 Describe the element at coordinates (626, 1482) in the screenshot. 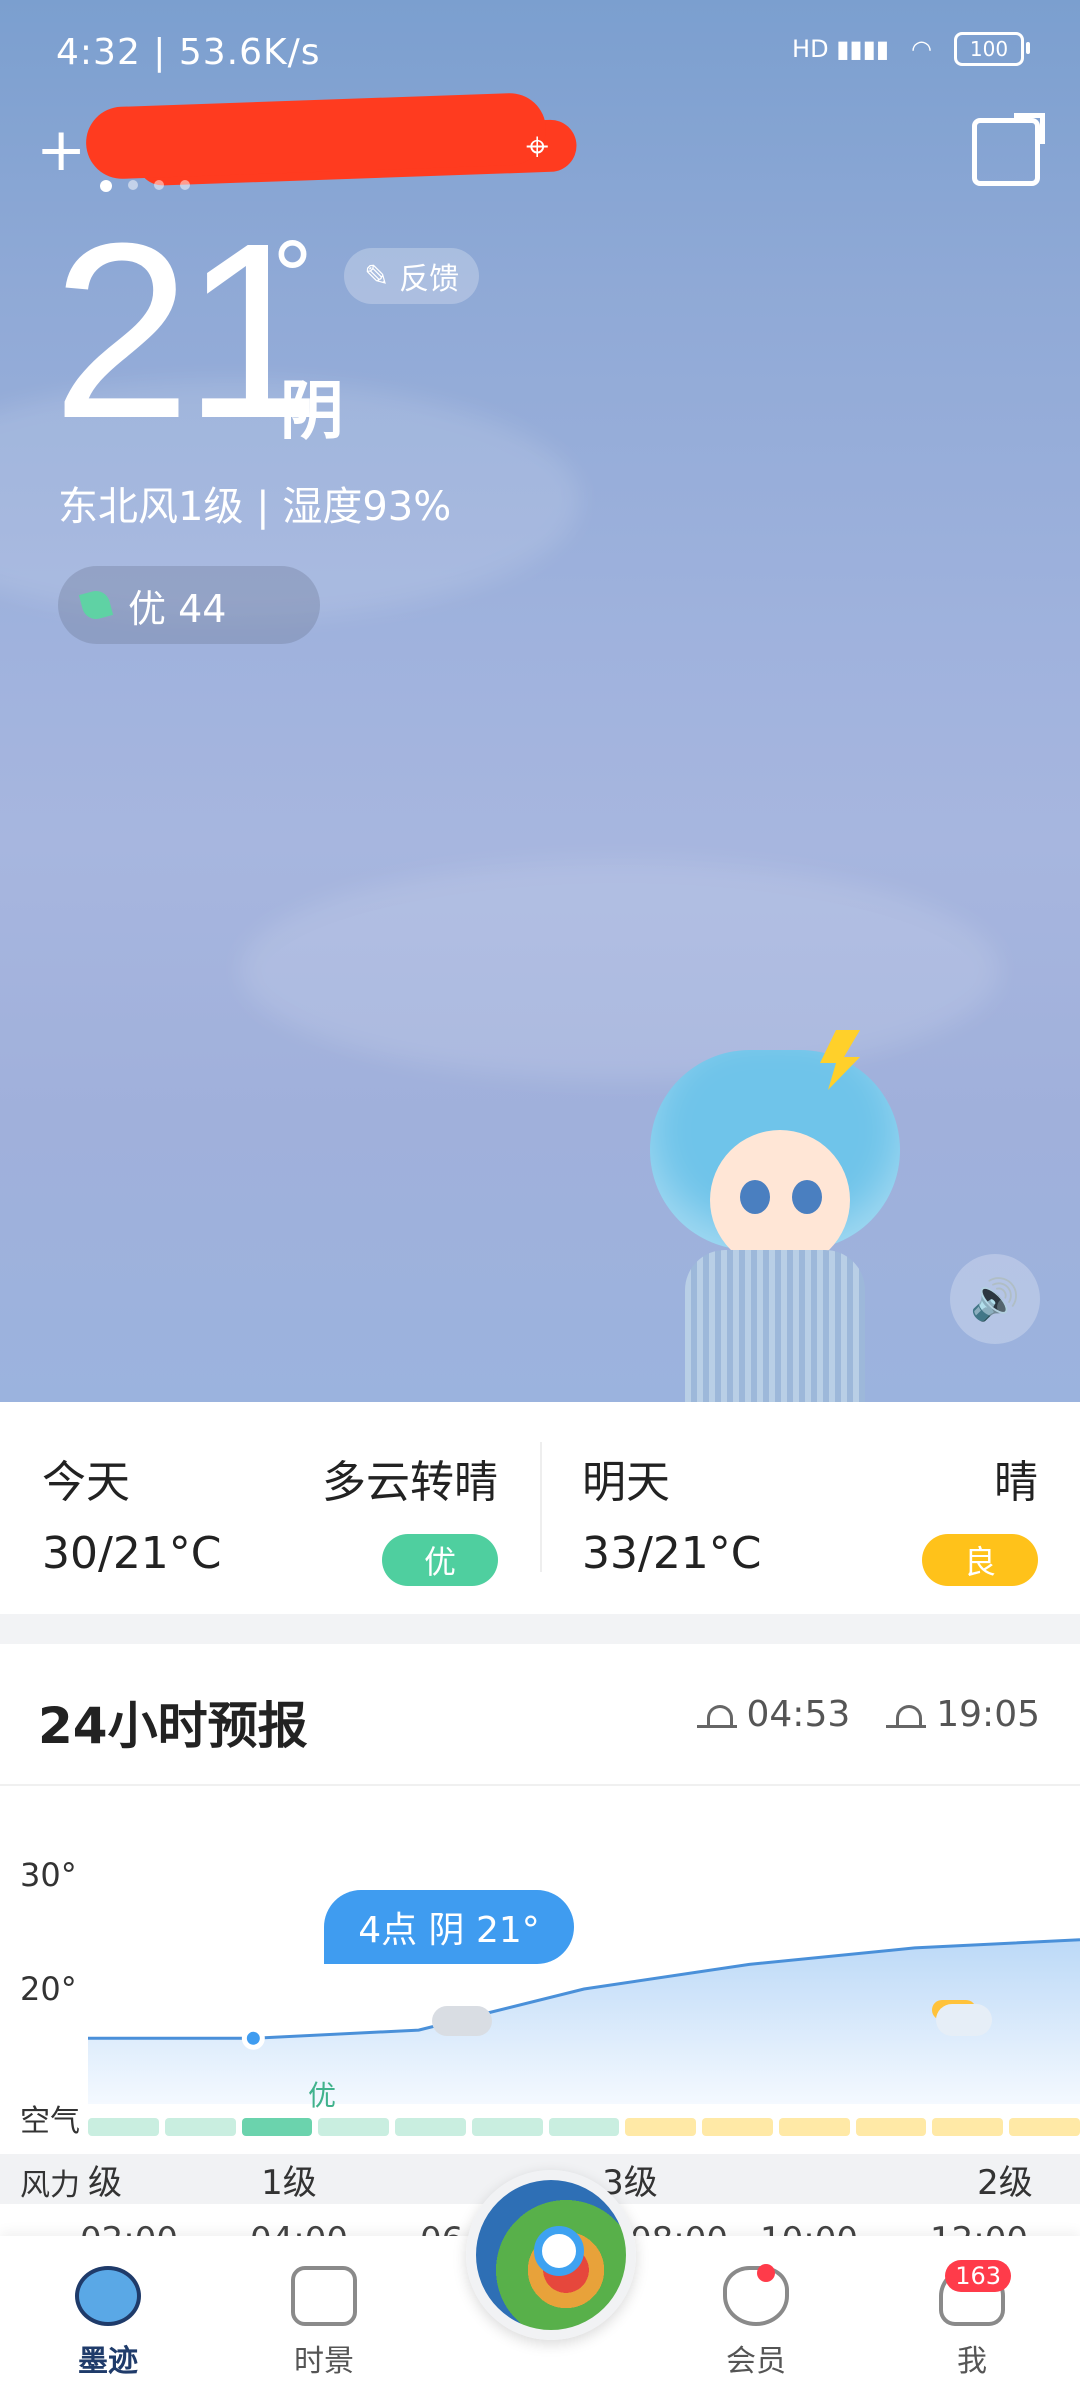

I see `tomorrow-label: 明天` at that location.